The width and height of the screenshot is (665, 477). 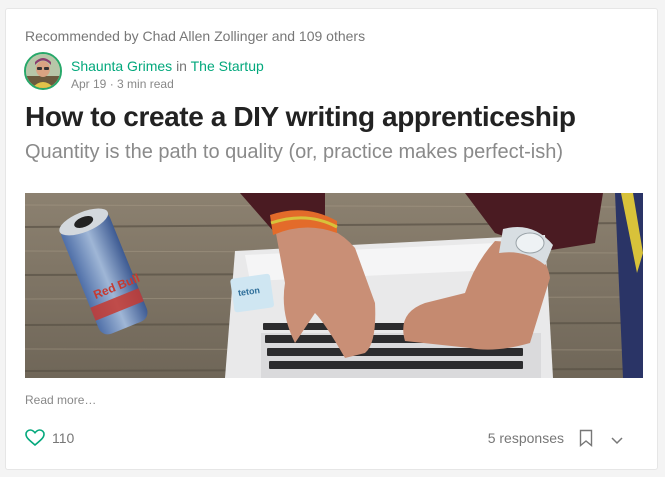 I want to click on post-meta: Apr 19 · 3 min read, so click(x=122, y=84).